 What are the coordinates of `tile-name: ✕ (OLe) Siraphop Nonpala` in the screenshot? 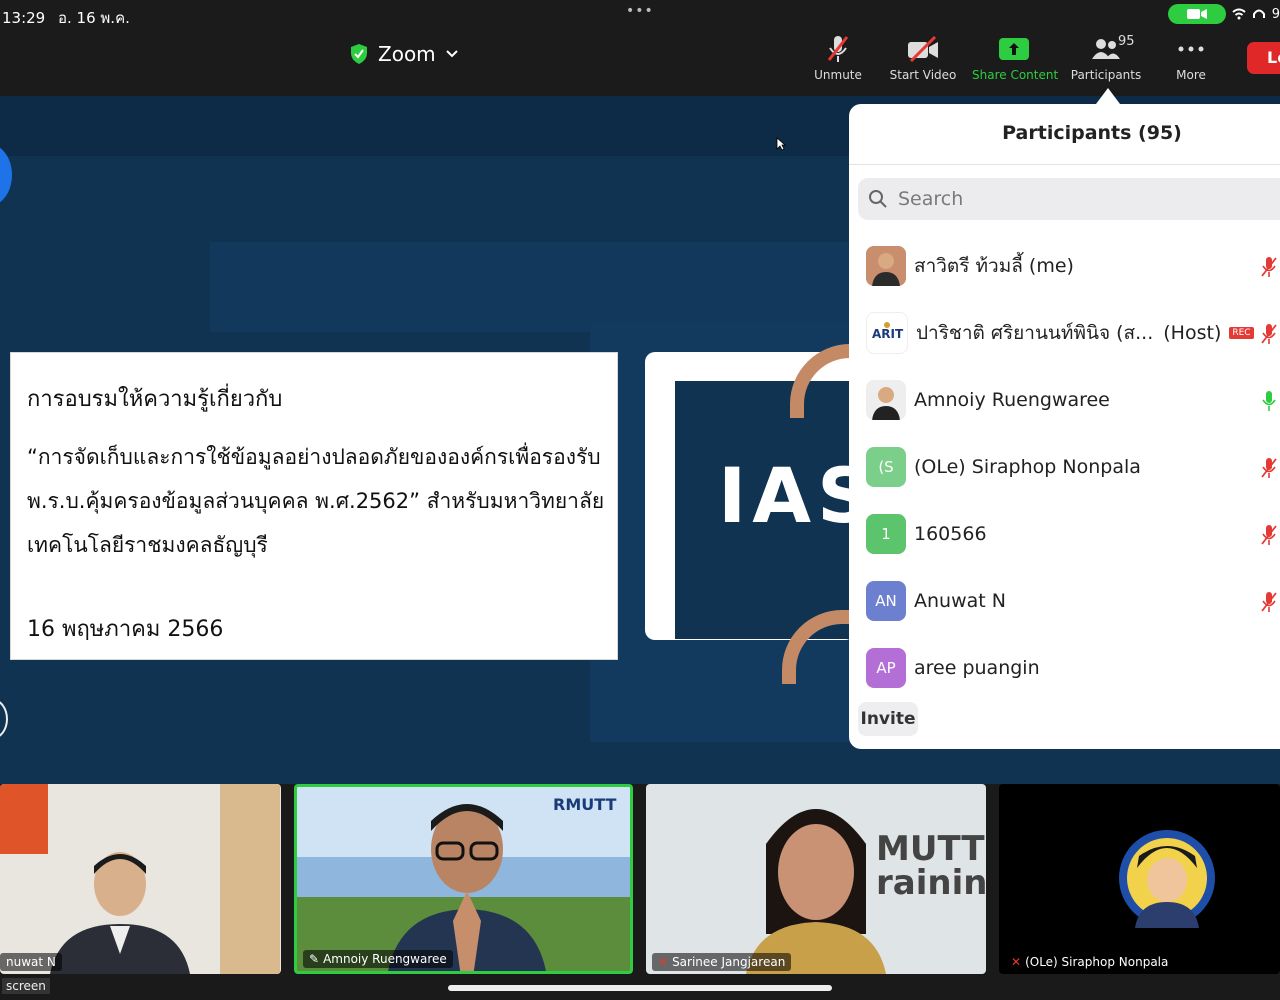 It's located at (1090, 962).